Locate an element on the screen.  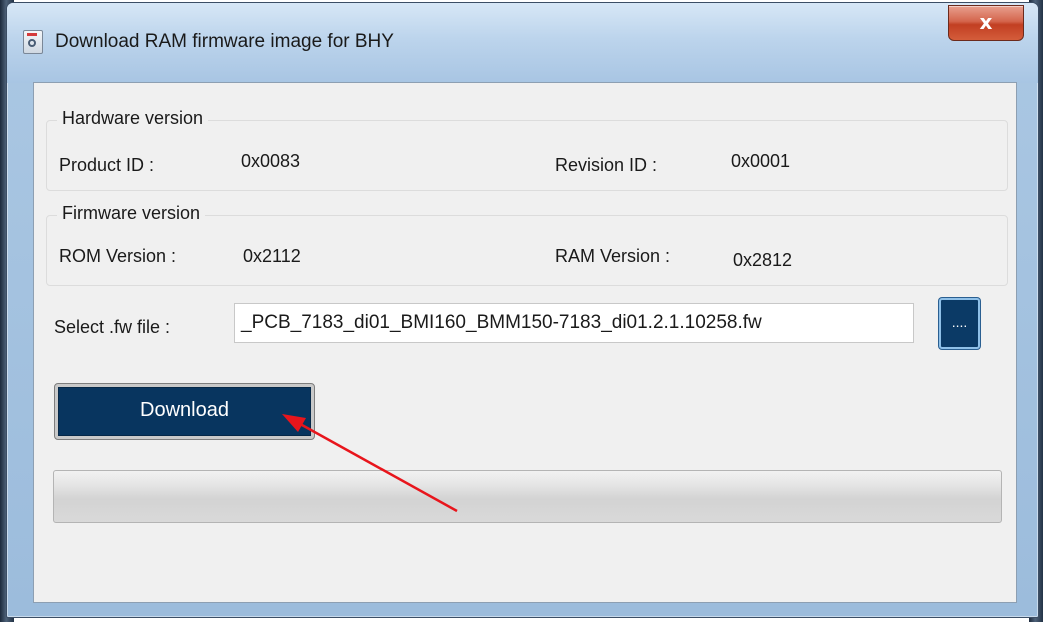
product-id-value: 0x0083 is located at coordinates (271, 161).